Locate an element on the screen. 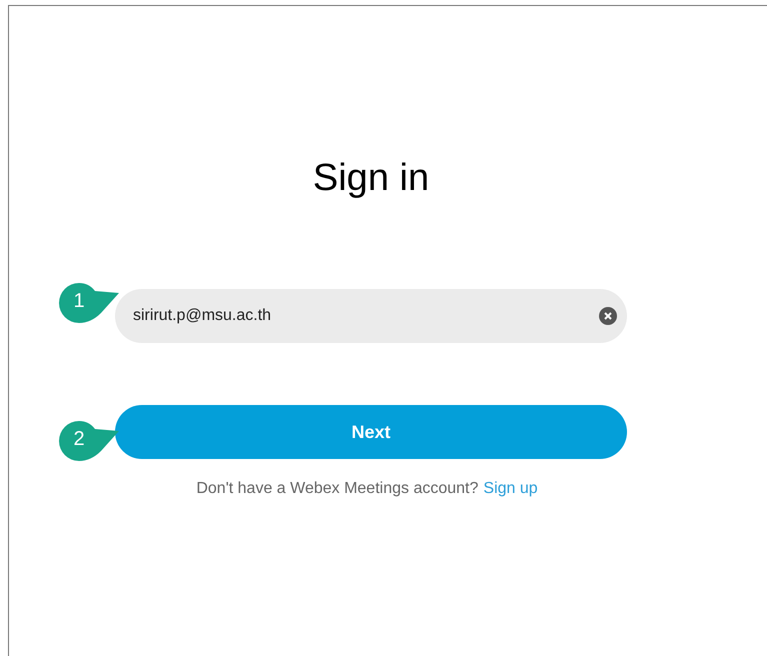  signup-link: Sign up is located at coordinates (510, 489).